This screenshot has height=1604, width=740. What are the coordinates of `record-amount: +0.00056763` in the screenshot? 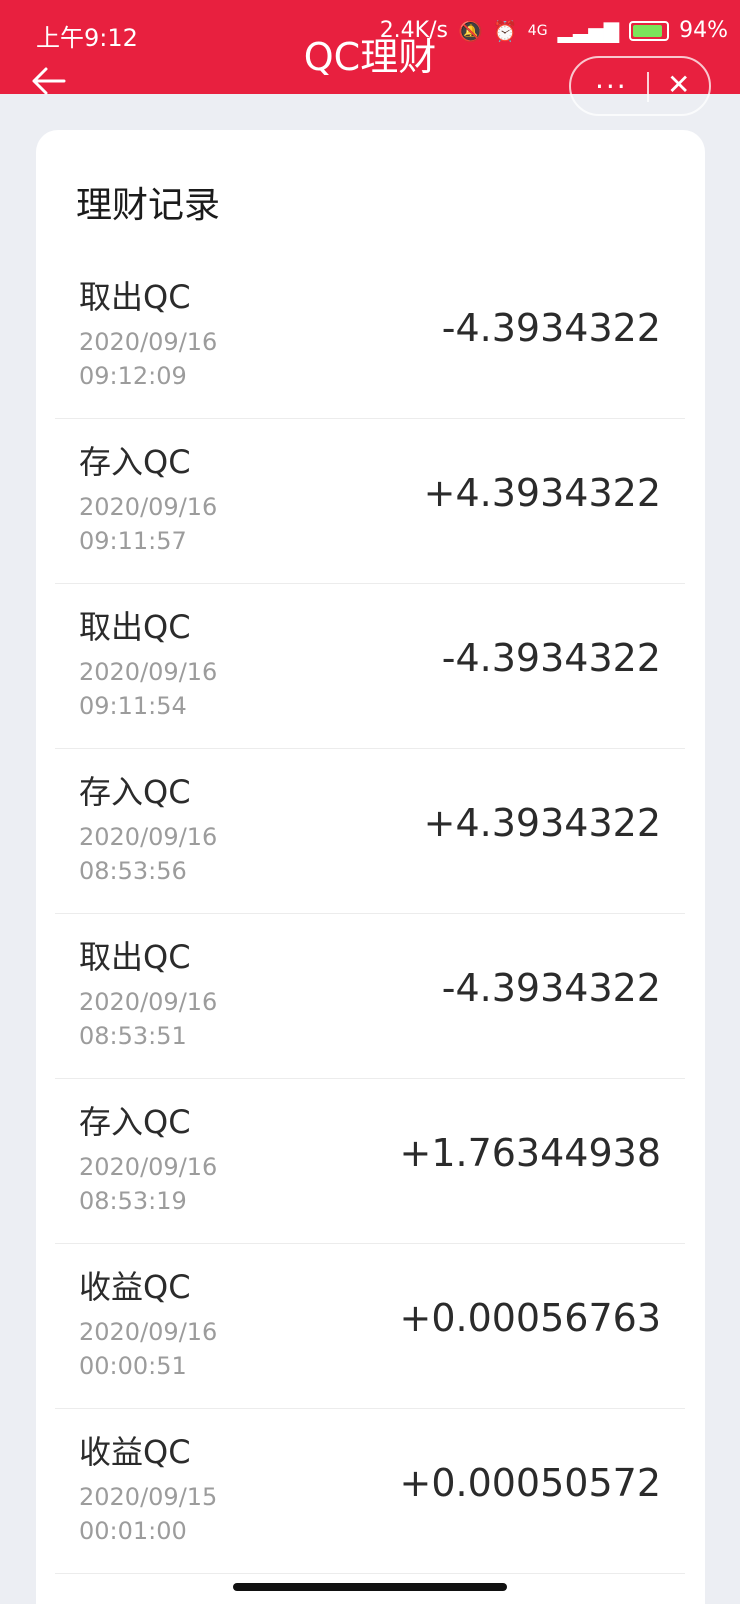 It's located at (530, 1318).